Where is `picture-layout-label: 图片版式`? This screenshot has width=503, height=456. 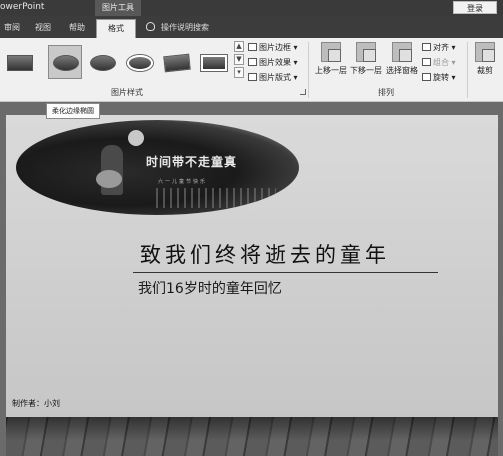
picture-layout-label: 图片版式 is located at coordinates (275, 77).